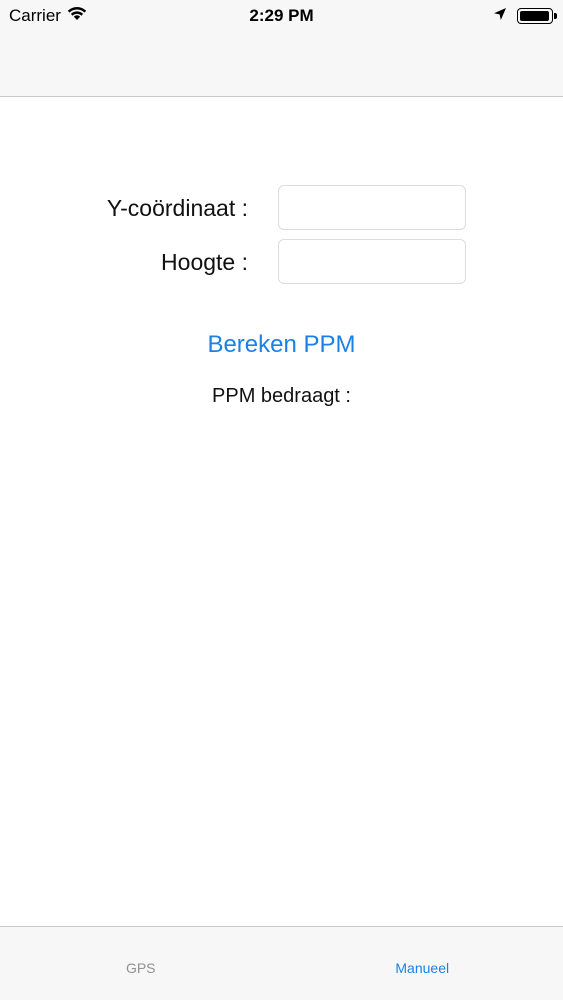 The image size is (563, 1000). I want to click on y-coordinate-row: Y-coördinaat :, so click(281, 208).